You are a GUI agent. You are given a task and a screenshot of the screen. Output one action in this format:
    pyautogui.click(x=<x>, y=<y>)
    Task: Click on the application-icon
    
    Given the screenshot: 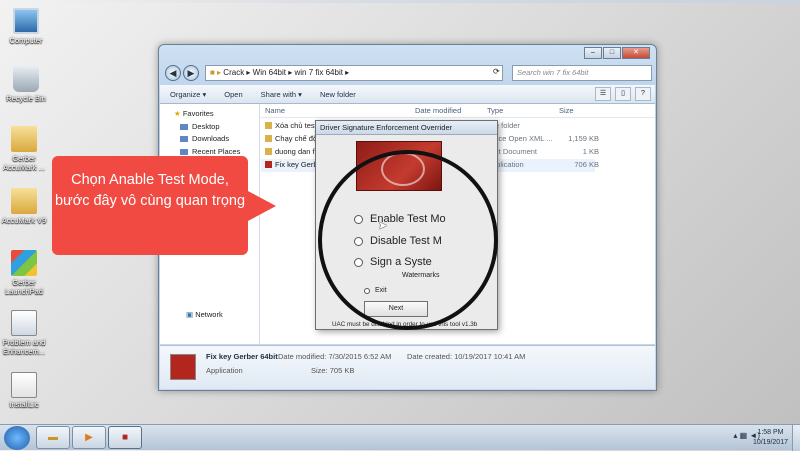 What is the action you would take?
    pyautogui.click(x=183, y=367)
    